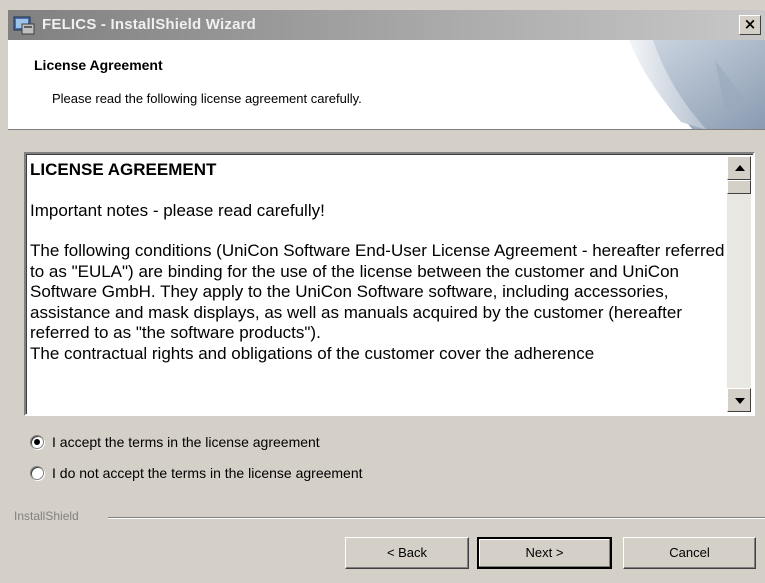 The width and height of the screenshot is (765, 583). What do you see at coordinates (24, 25) in the screenshot?
I see `installer-app-icon` at bounding box center [24, 25].